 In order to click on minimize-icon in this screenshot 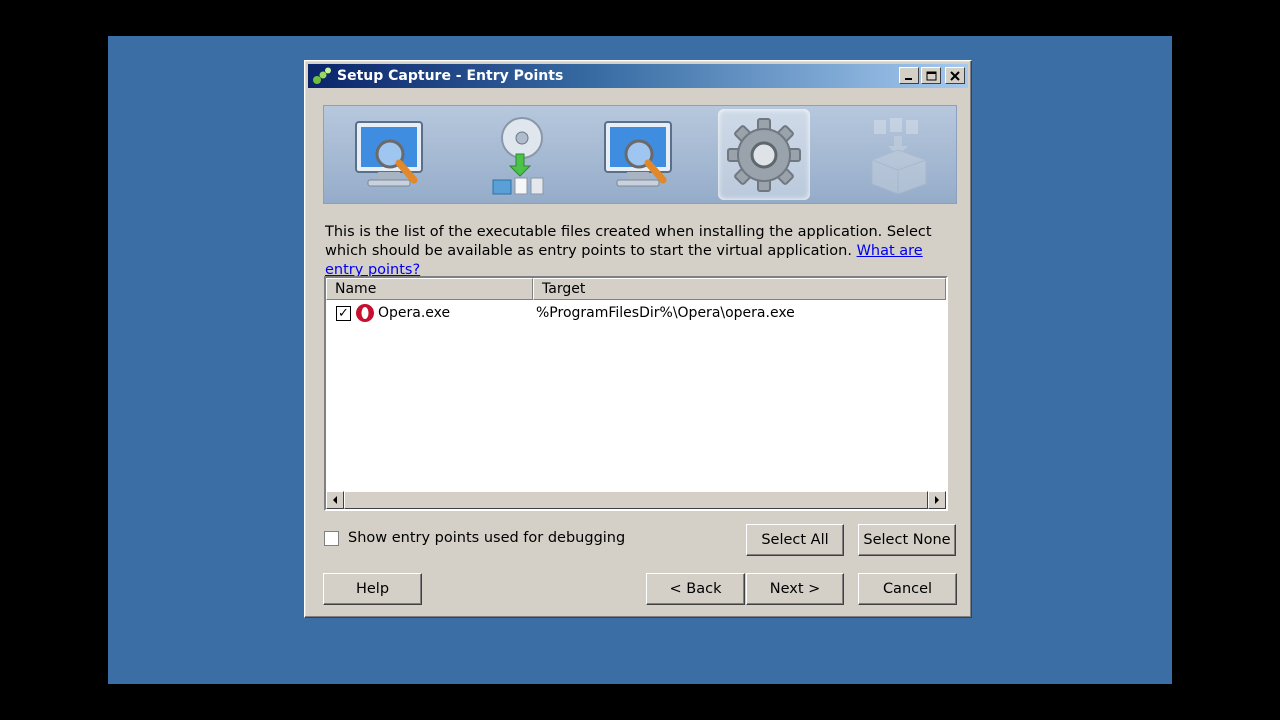, I will do `click(908, 78)`.